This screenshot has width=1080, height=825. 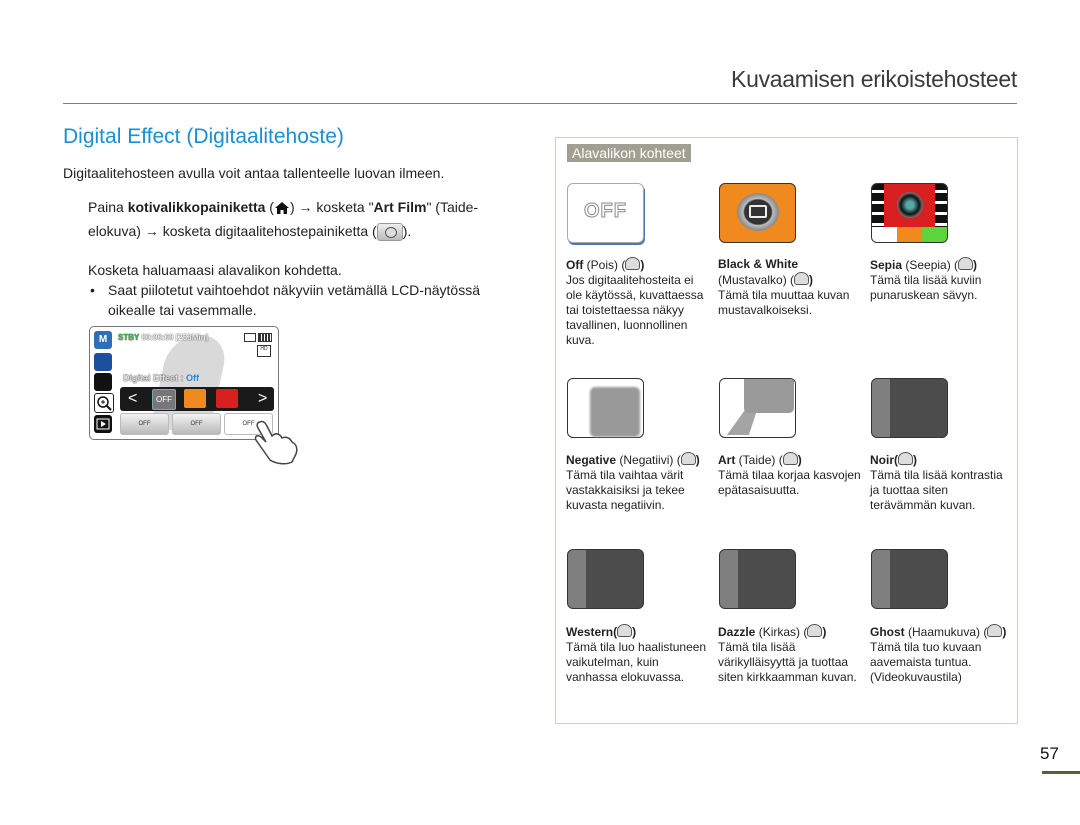 What do you see at coordinates (389, 232) in the screenshot?
I see `digital-effect-icon` at bounding box center [389, 232].